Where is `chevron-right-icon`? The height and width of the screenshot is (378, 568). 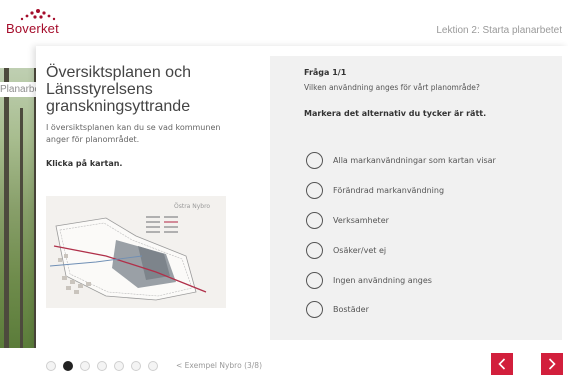 chevron-right-icon is located at coordinates (552, 364).